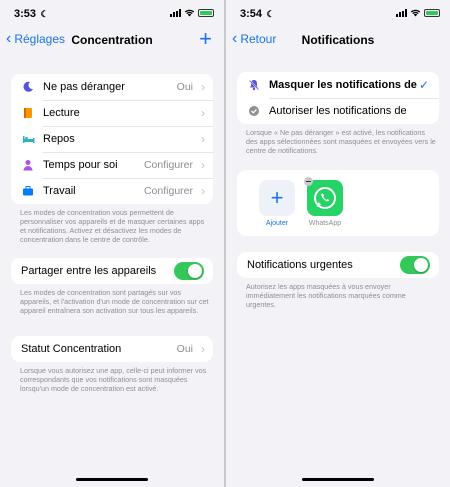 The height and width of the screenshot is (487, 450). I want to click on apps-panel: + Ajouter WhatsApp, so click(338, 203).